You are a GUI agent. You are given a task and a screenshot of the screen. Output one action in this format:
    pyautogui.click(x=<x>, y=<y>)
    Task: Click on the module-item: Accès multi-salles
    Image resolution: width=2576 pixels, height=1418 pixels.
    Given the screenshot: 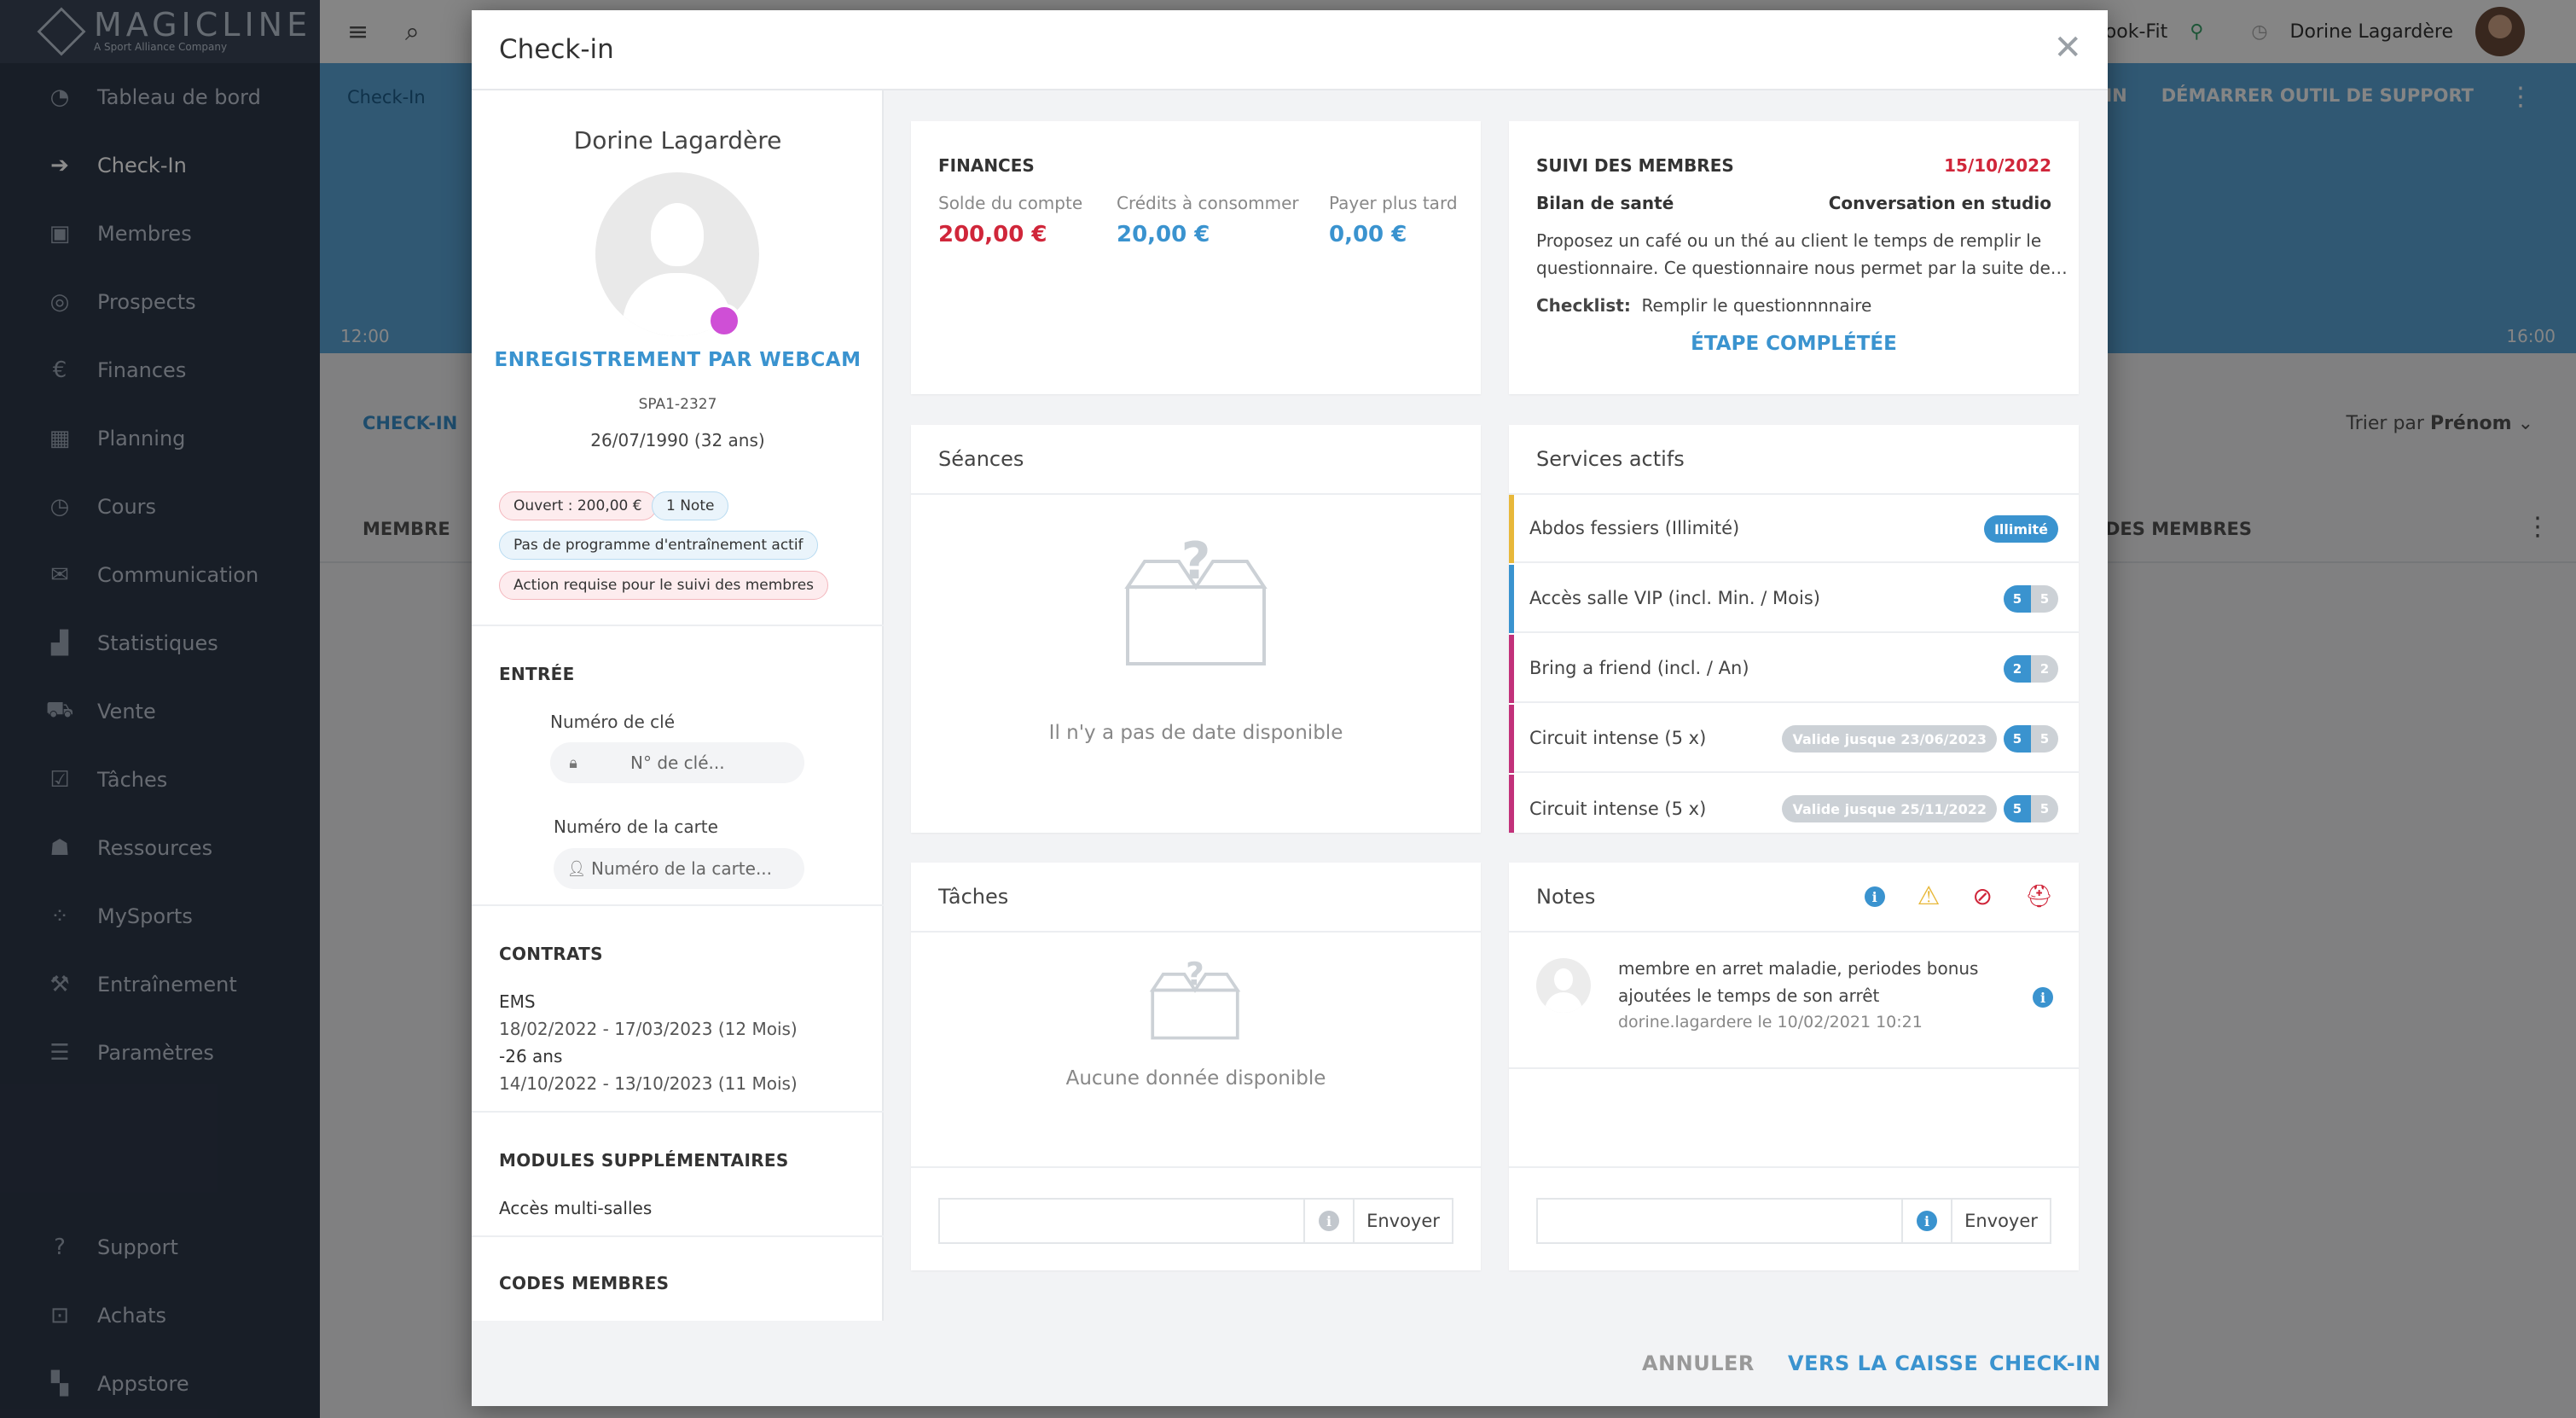 What is the action you would take?
    pyautogui.click(x=576, y=1208)
    